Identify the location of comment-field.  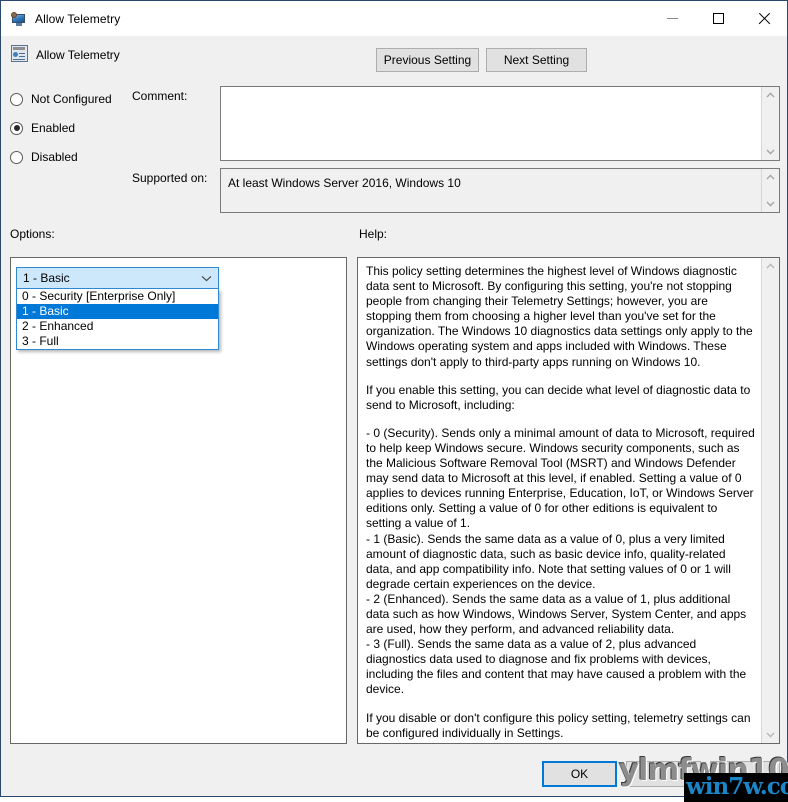
(500, 123).